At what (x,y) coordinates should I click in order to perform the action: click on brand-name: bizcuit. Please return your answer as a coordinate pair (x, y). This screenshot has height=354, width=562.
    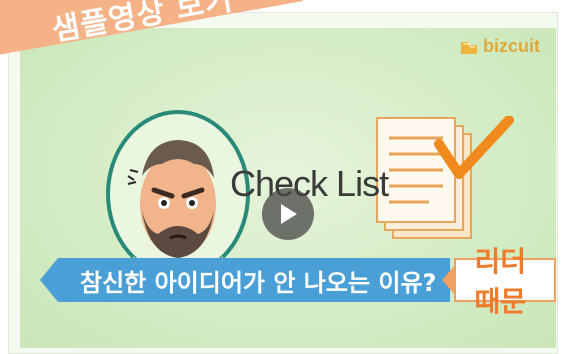
    Looking at the image, I should click on (511, 46).